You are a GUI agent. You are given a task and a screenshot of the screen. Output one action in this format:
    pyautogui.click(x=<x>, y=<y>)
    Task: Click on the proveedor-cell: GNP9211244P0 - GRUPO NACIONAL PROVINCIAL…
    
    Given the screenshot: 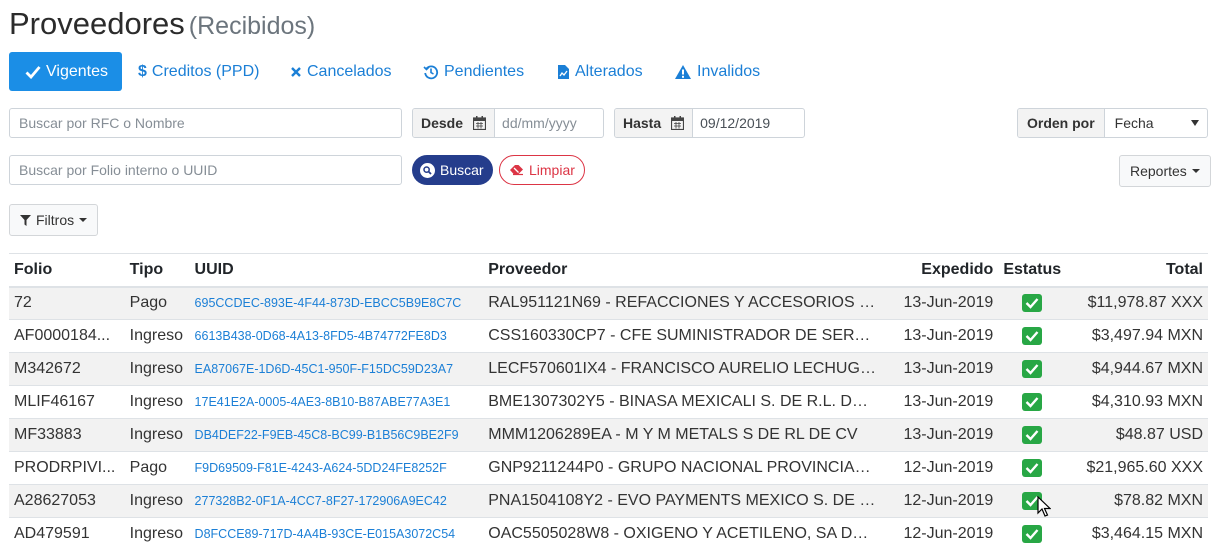 What is the action you would take?
    pyautogui.click(x=683, y=468)
    